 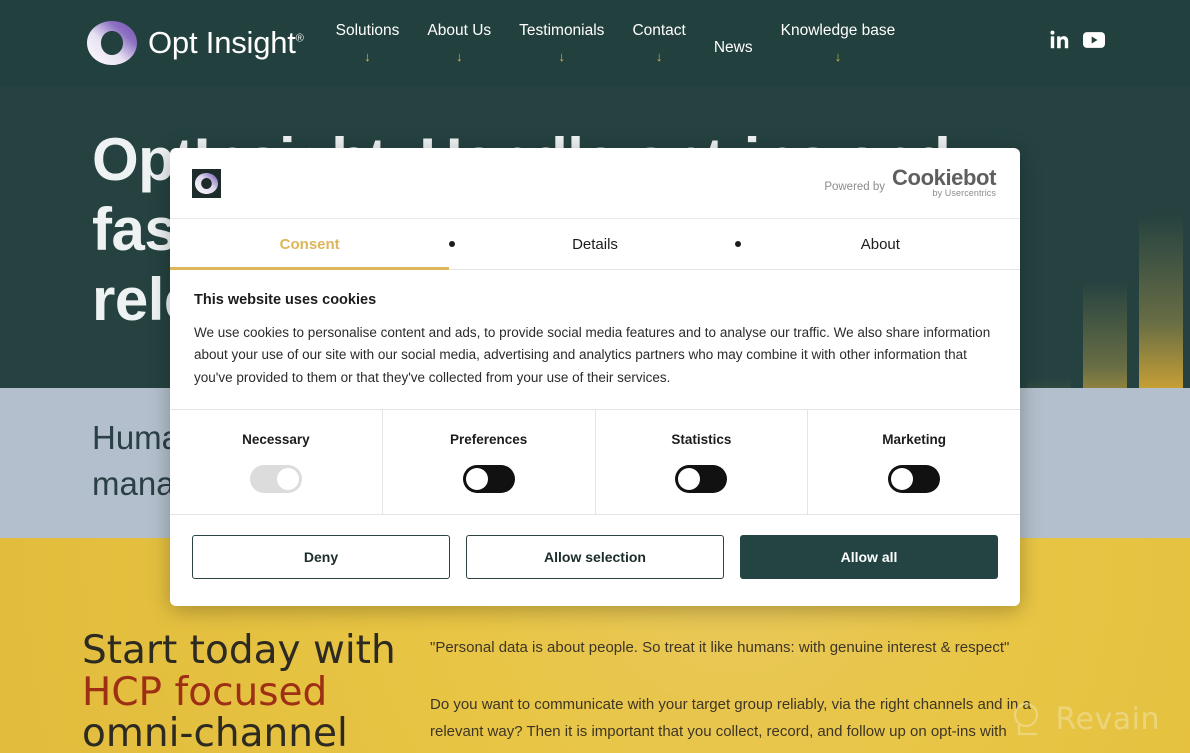 I want to click on category-label: Marketing, so click(x=914, y=439).